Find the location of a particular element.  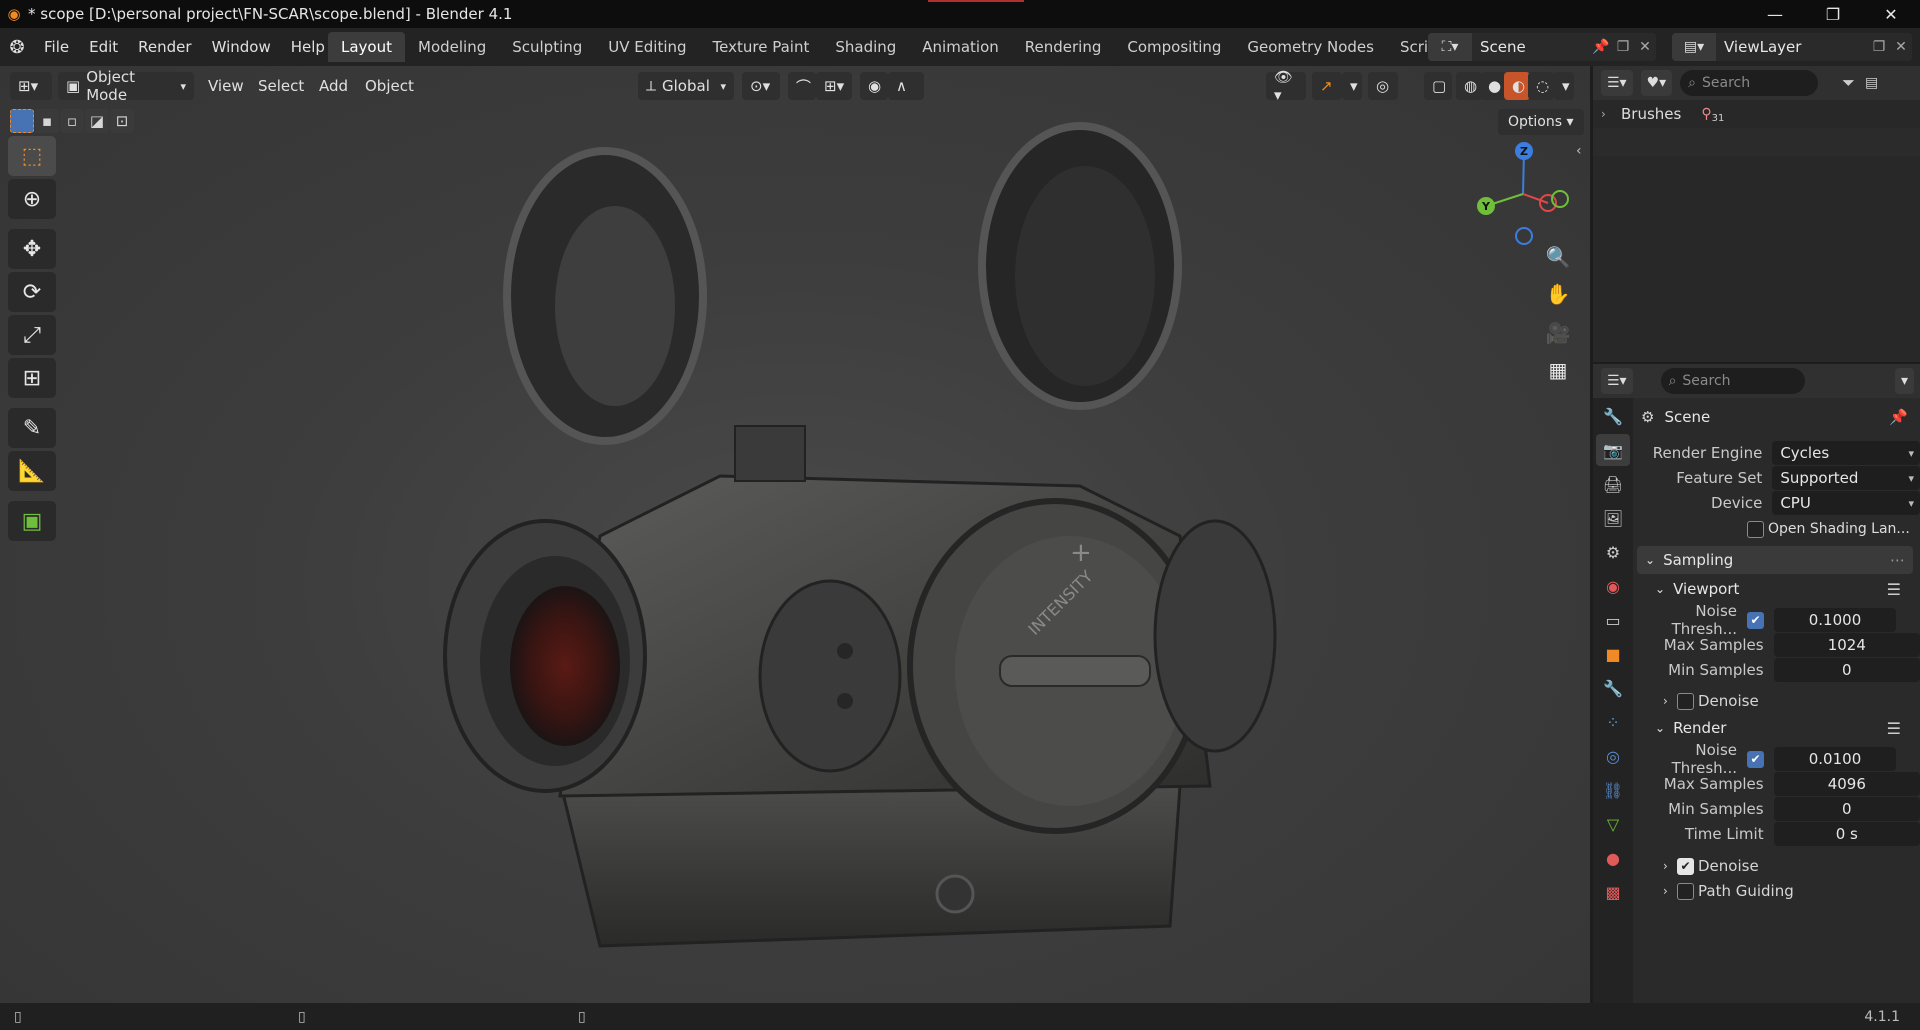

editor-type-button: ⊞▾ is located at coordinates (31, 86).